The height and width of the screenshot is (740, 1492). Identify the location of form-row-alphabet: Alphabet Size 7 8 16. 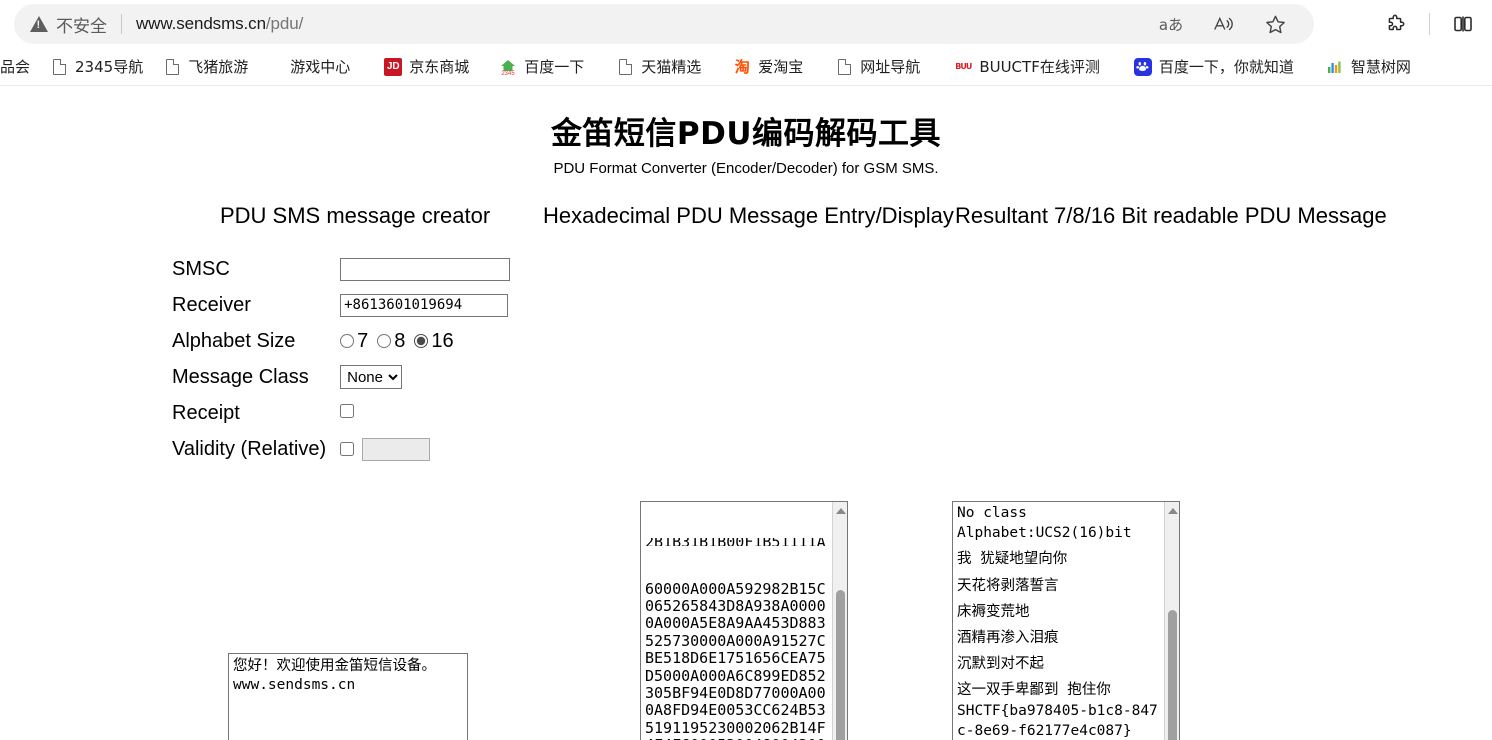
(341, 341).